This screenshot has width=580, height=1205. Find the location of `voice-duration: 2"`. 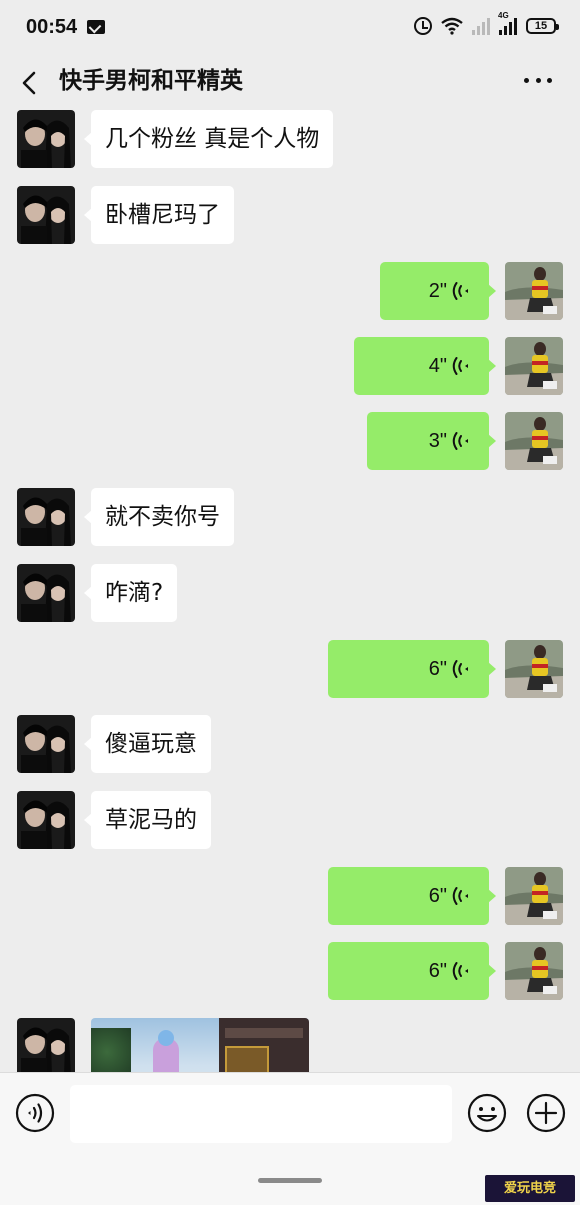

voice-duration: 2" is located at coordinates (437, 291).